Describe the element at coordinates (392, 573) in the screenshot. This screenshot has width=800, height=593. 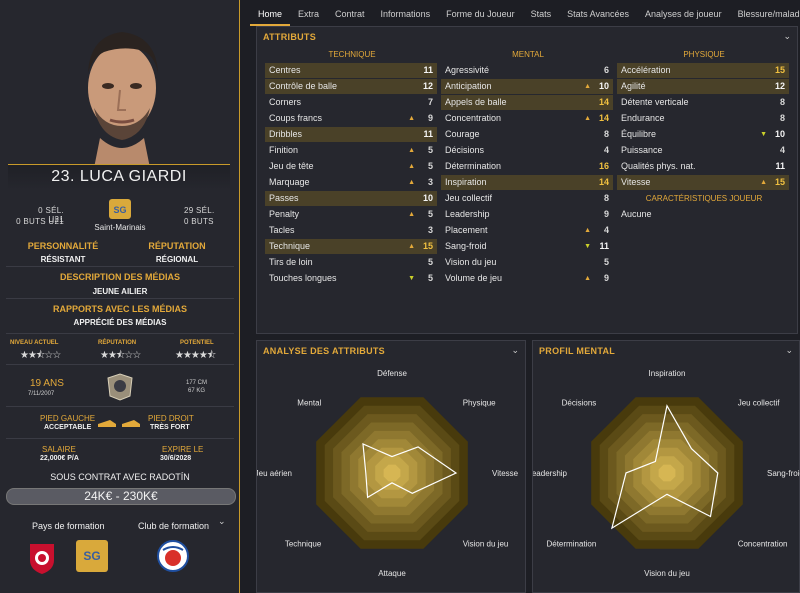
I see `radar-label: Attaque` at that location.